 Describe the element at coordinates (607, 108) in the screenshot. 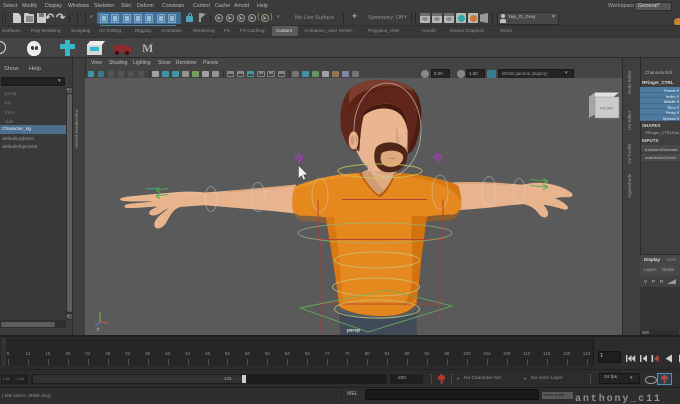

I see `svg-text: FRONT` at that location.